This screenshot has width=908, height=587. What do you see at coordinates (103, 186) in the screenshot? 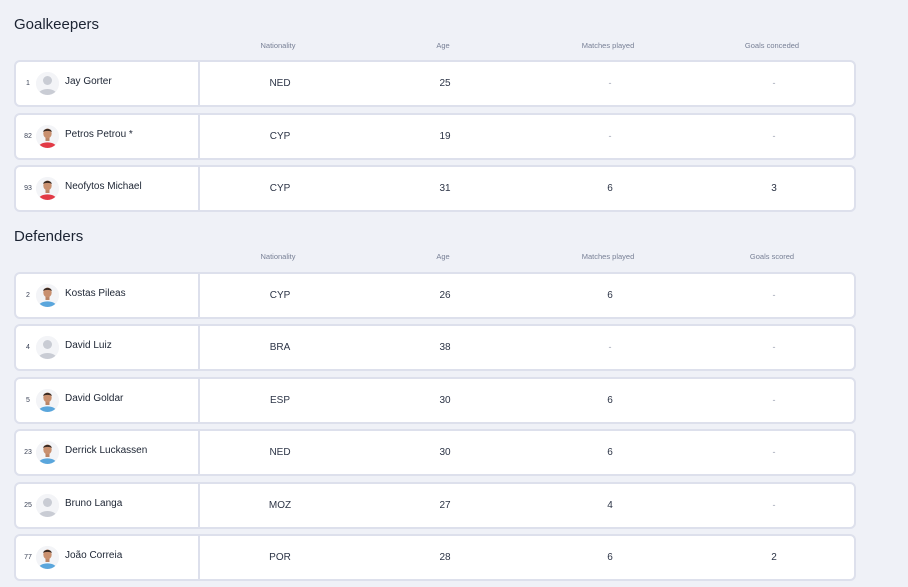
I see `player-name: Neofytos Michael` at bounding box center [103, 186].